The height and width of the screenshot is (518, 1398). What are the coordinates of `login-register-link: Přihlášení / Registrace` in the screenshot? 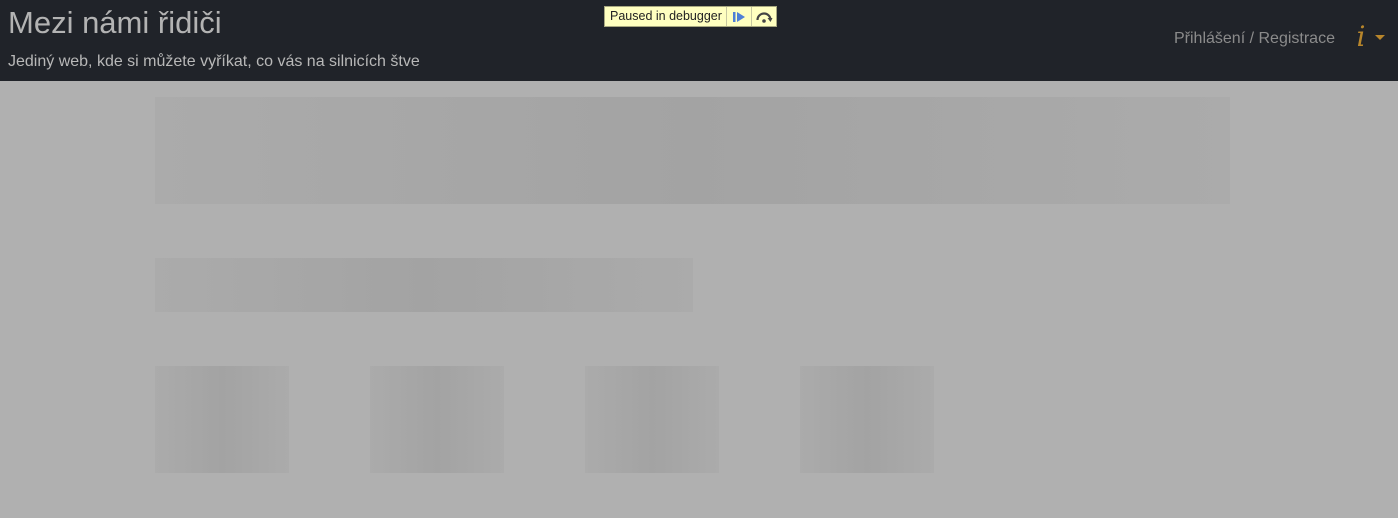 It's located at (1254, 39).